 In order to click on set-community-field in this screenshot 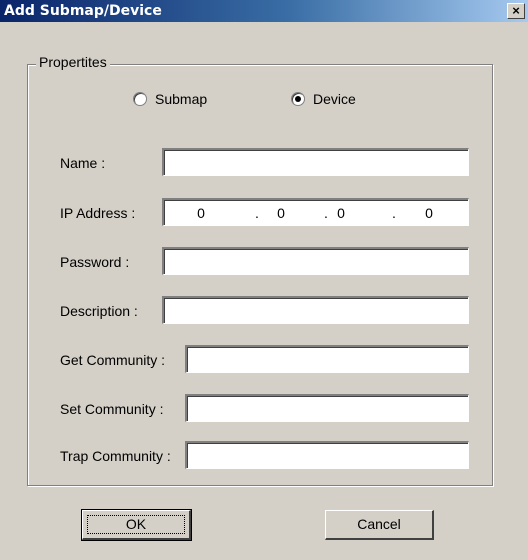, I will do `click(327, 408)`.